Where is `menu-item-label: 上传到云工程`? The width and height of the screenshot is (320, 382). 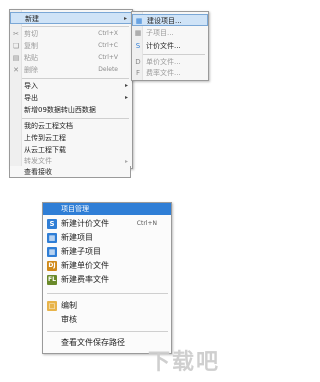 menu-item-label: 上传到云工程 is located at coordinates (45, 138).